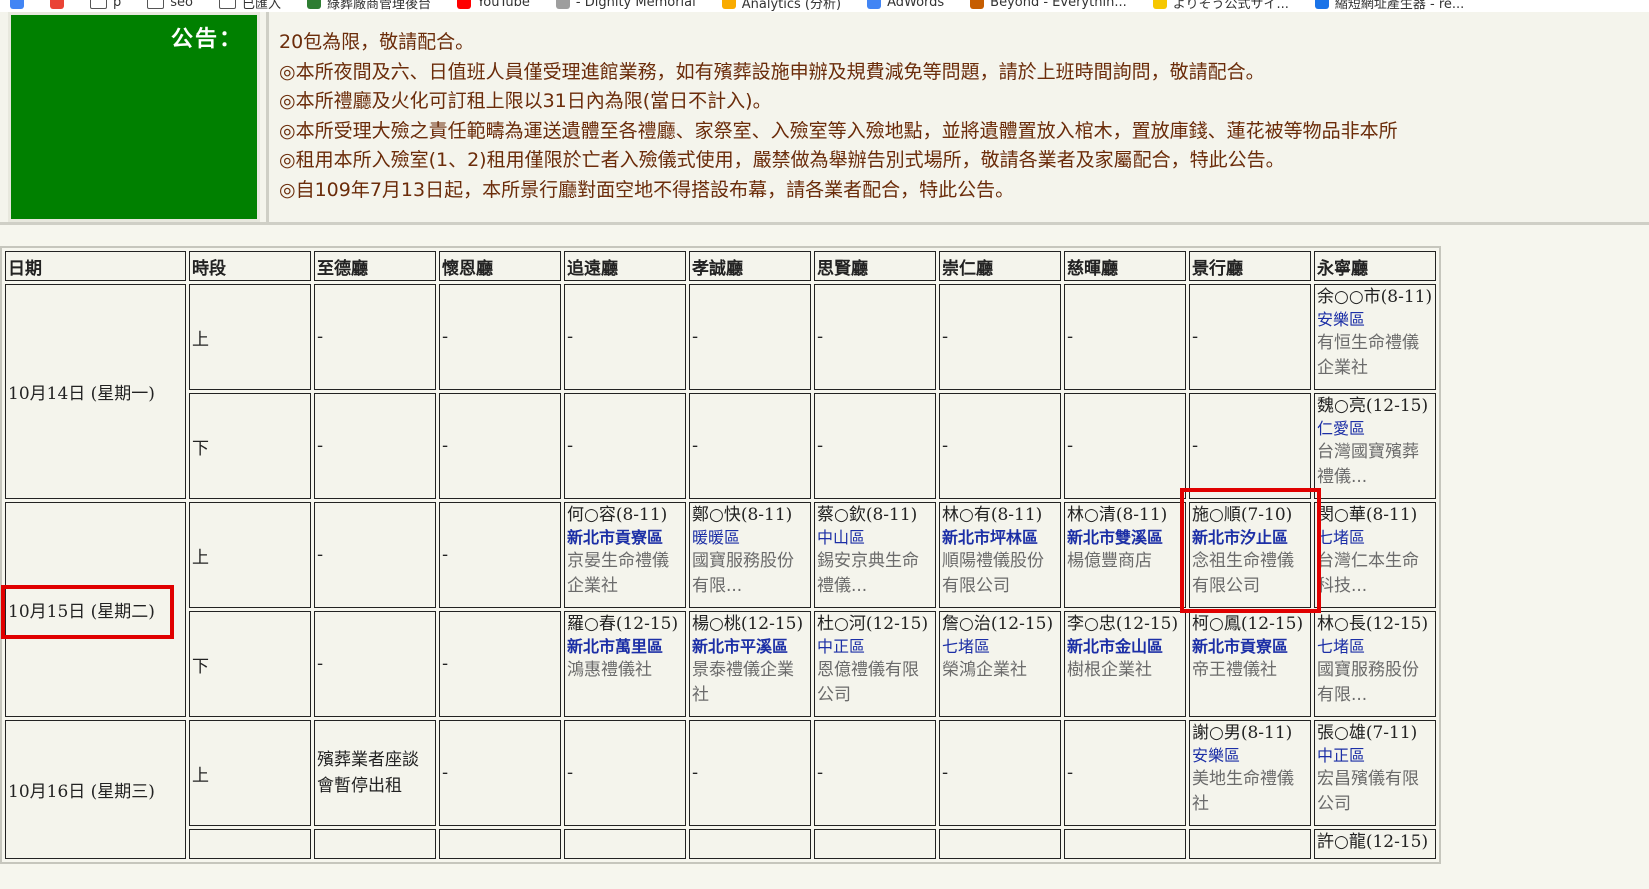  What do you see at coordinates (1125, 647) in the screenshot?
I see `district-link: 新北市金山區` at bounding box center [1125, 647].